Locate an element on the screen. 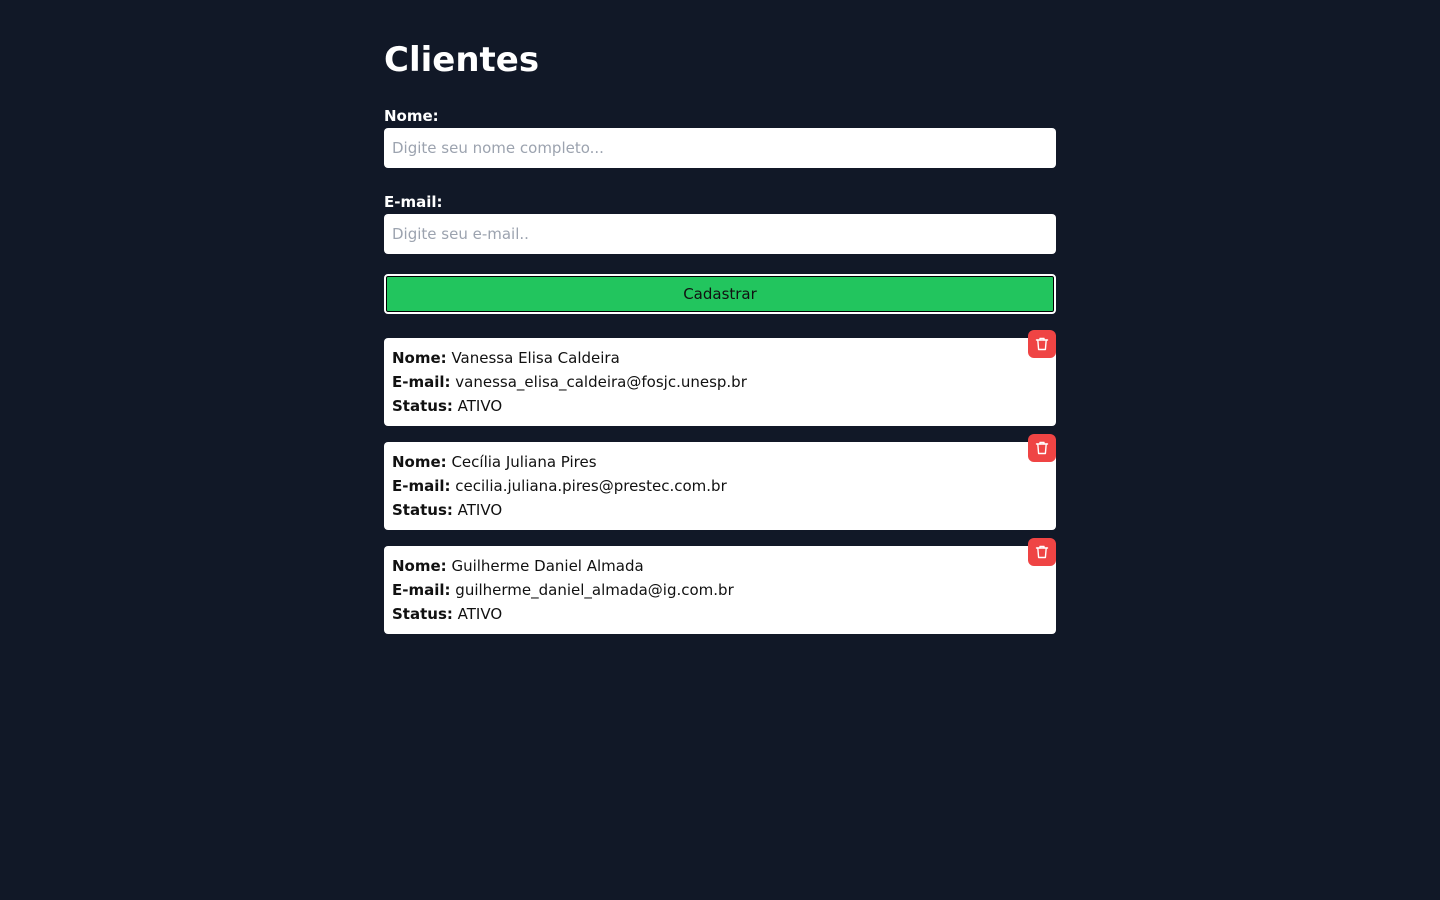 Image resolution: width=1440 pixels, height=900 pixels. name-input is located at coordinates (720, 148).